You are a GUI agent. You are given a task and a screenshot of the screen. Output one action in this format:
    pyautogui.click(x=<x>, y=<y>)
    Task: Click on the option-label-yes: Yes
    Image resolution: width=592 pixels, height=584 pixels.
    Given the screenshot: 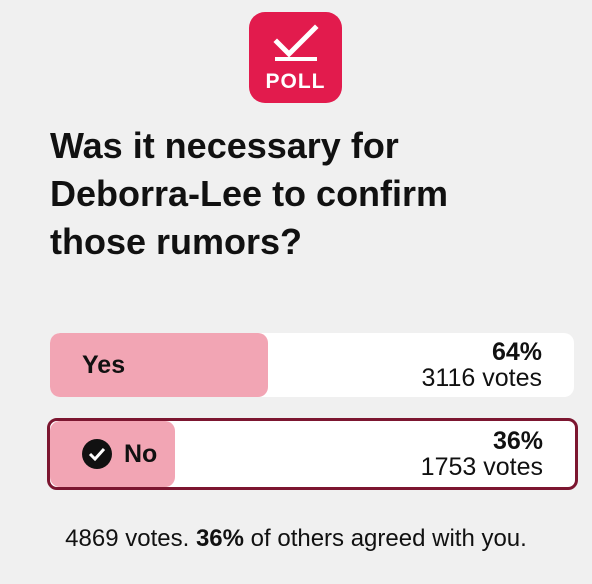 What is the action you would take?
    pyautogui.click(x=103, y=365)
    